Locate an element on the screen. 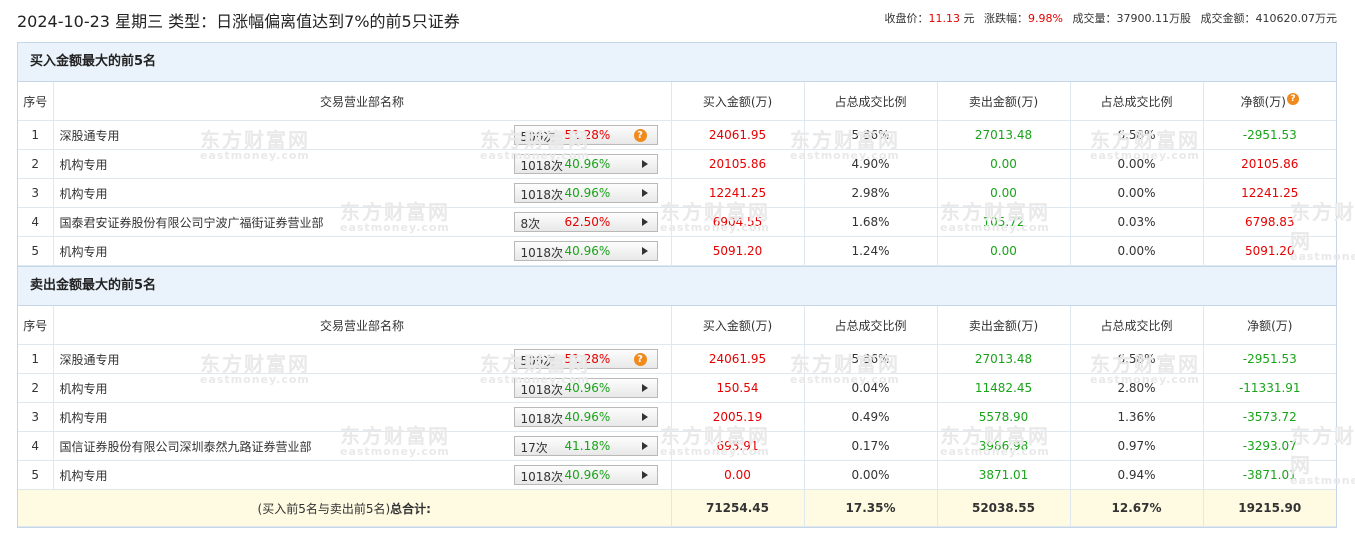  seat-cell: 深股通专用 509次 51.28%? is located at coordinates (362, 359).